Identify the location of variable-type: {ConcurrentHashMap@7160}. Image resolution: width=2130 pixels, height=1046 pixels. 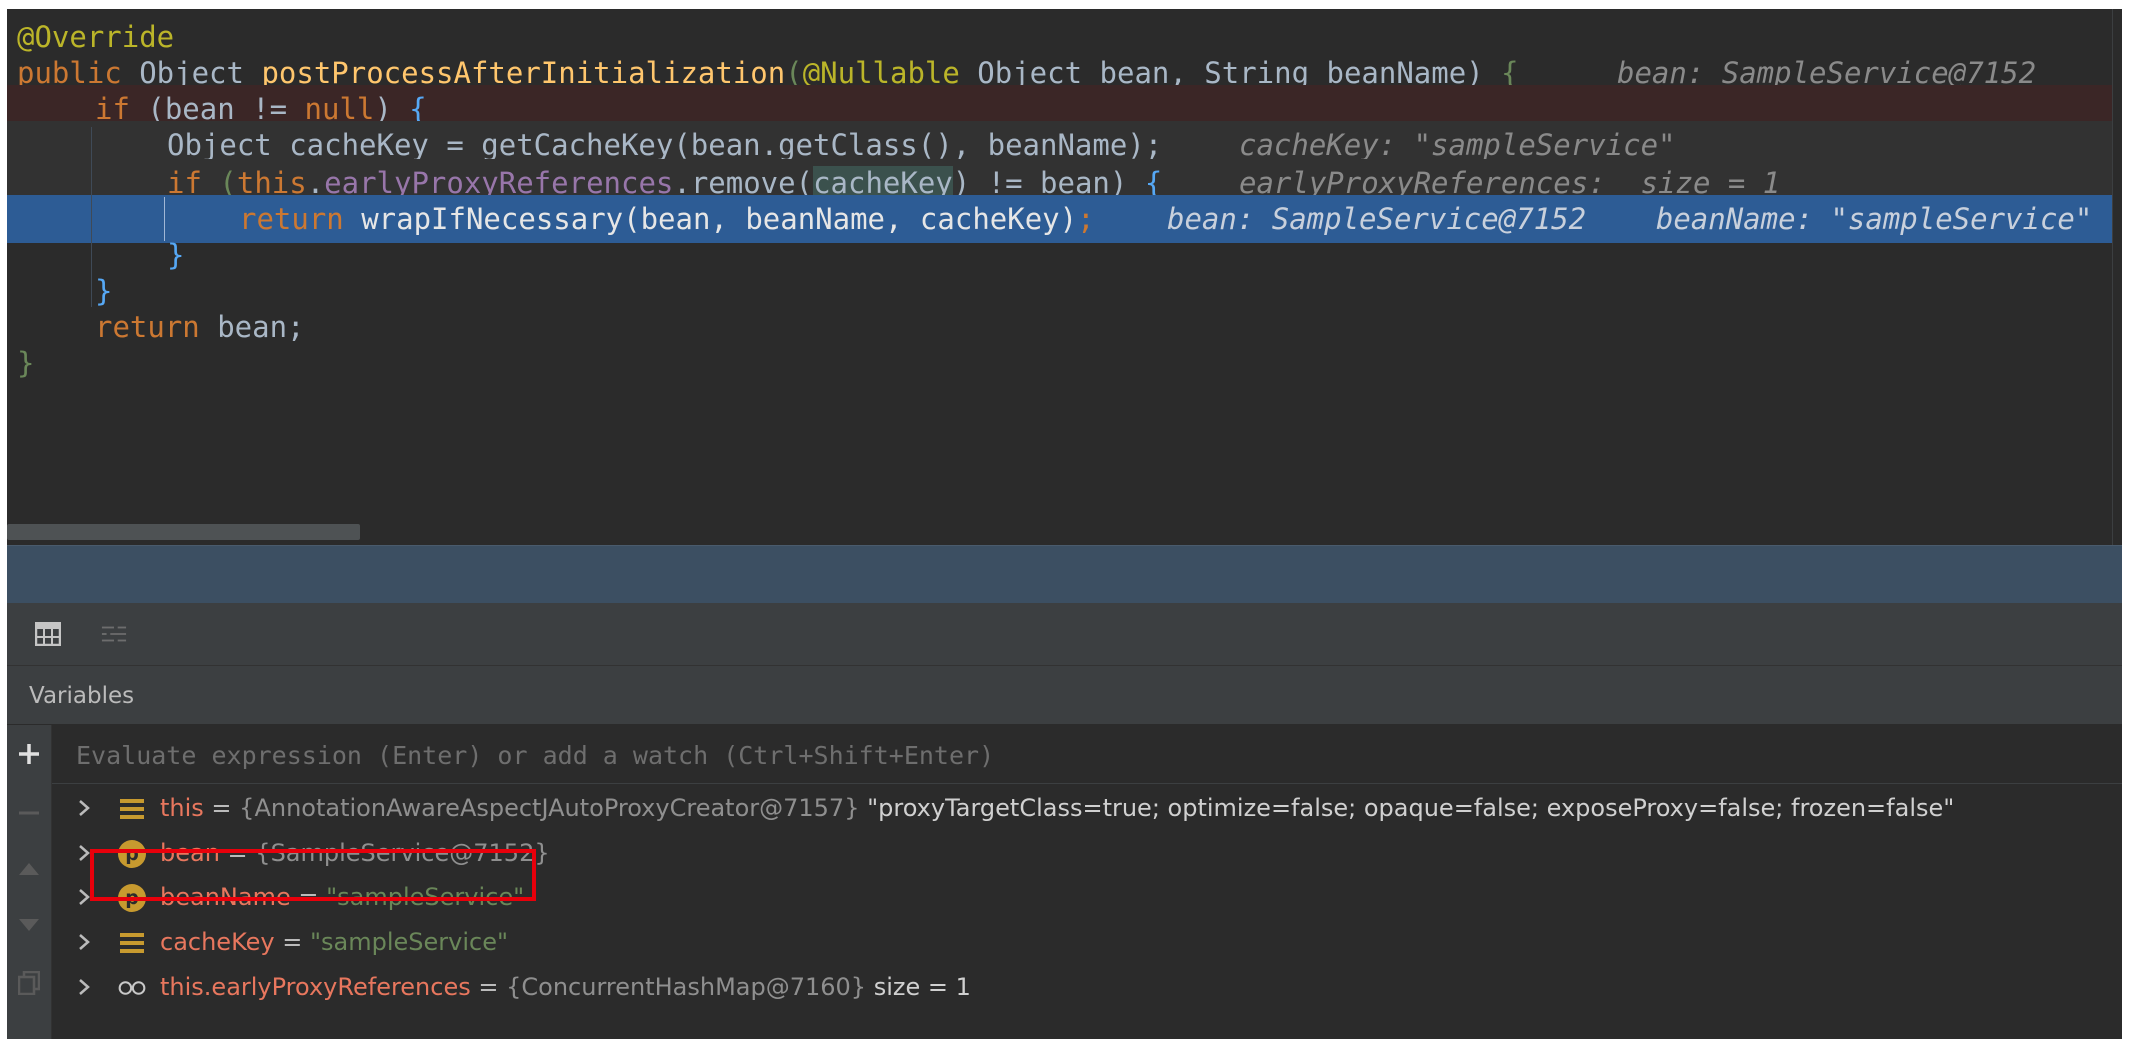
(686, 987).